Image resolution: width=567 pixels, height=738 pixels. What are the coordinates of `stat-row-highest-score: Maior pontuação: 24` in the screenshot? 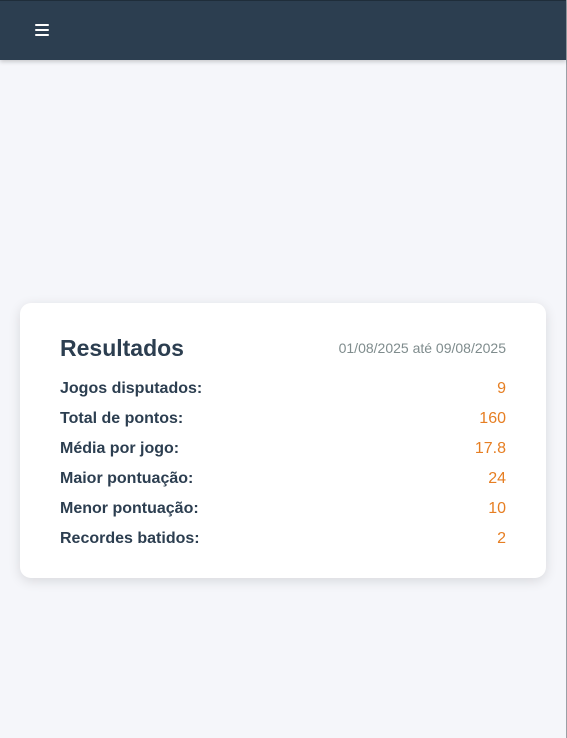 It's located at (283, 479).